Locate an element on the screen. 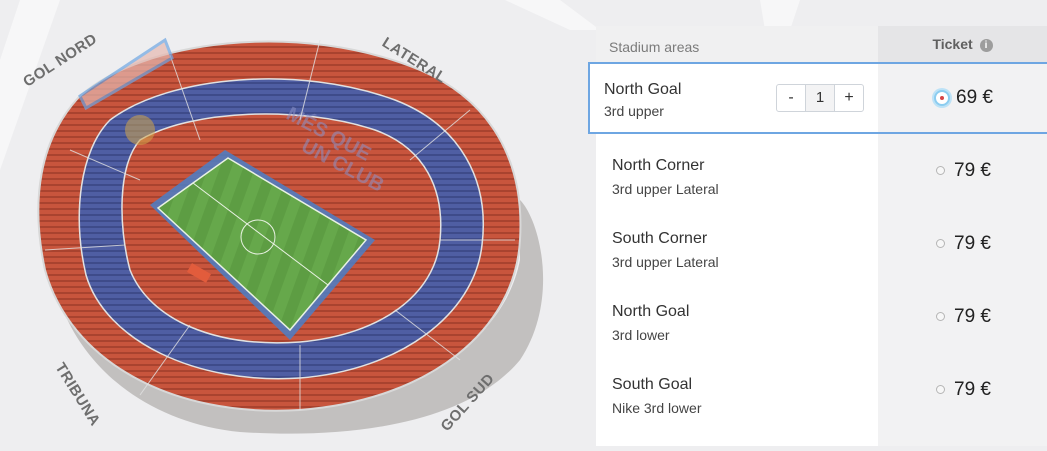 The height and width of the screenshot is (451, 1047). decrement-button: - is located at coordinates (791, 98).